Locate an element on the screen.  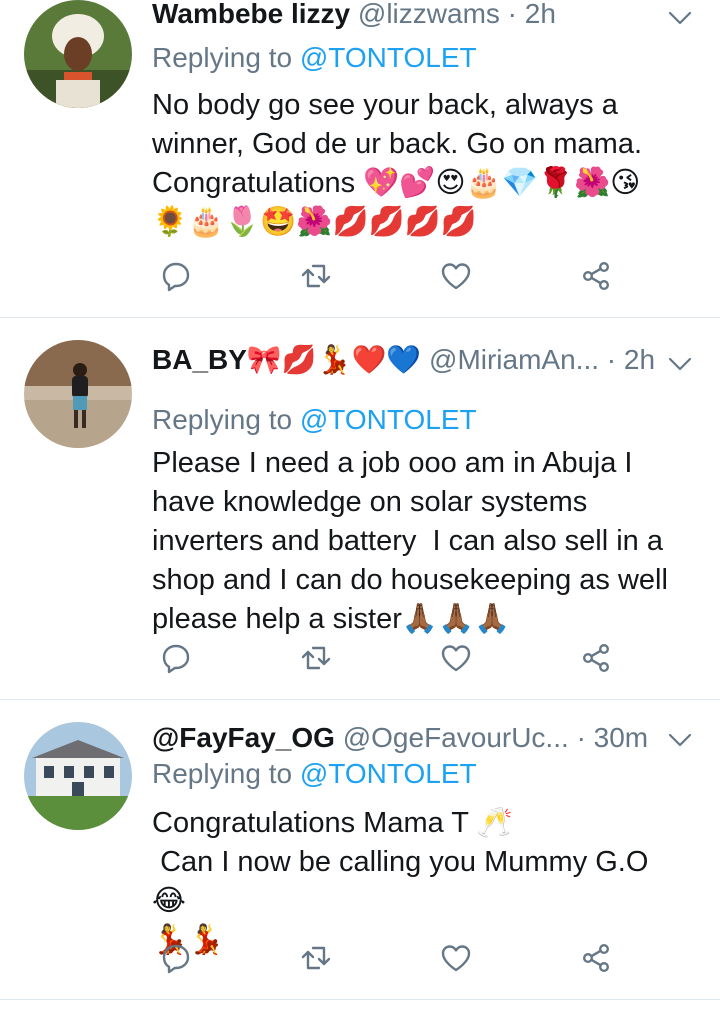
tweet-header: BA_BY🎀💋💃❤️💙 @MiriamAn... · 2h is located at coordinates (406, 360).